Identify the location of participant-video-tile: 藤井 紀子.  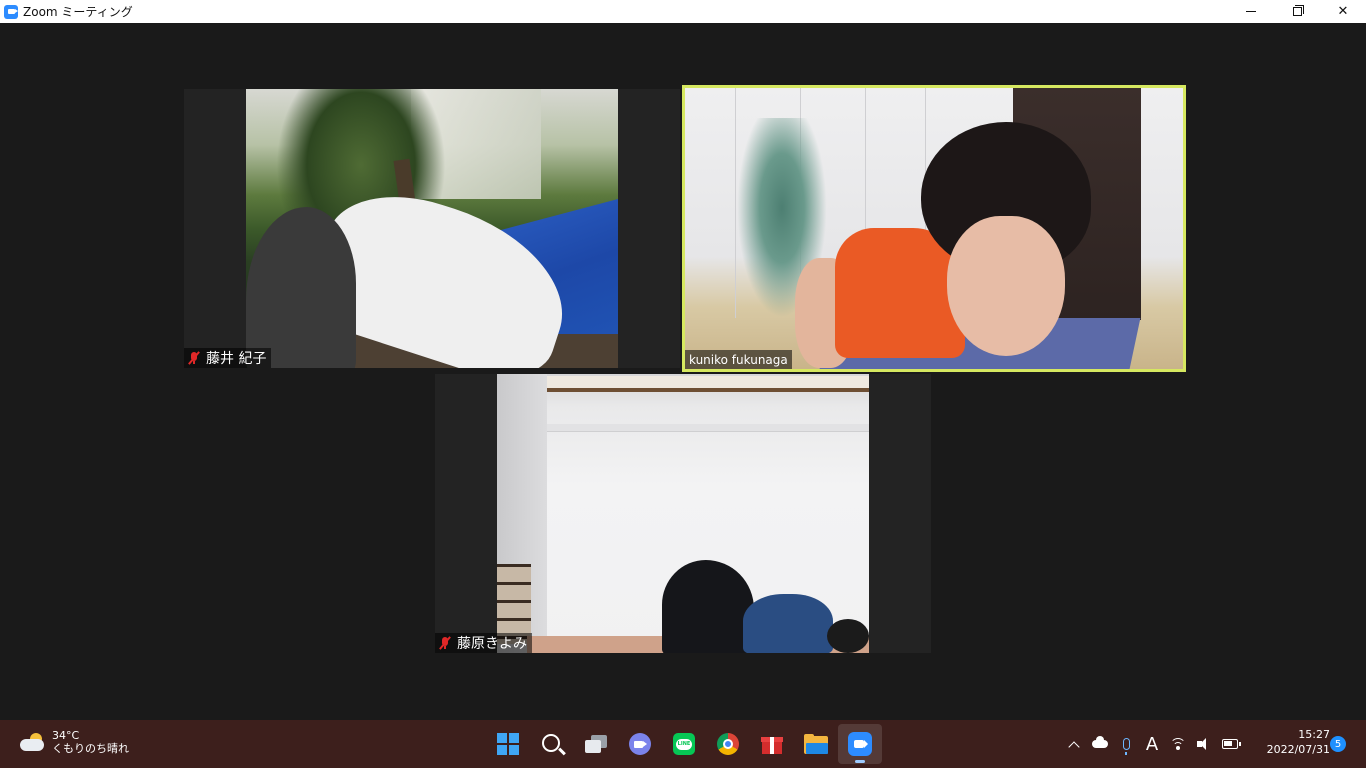
(432, 228).